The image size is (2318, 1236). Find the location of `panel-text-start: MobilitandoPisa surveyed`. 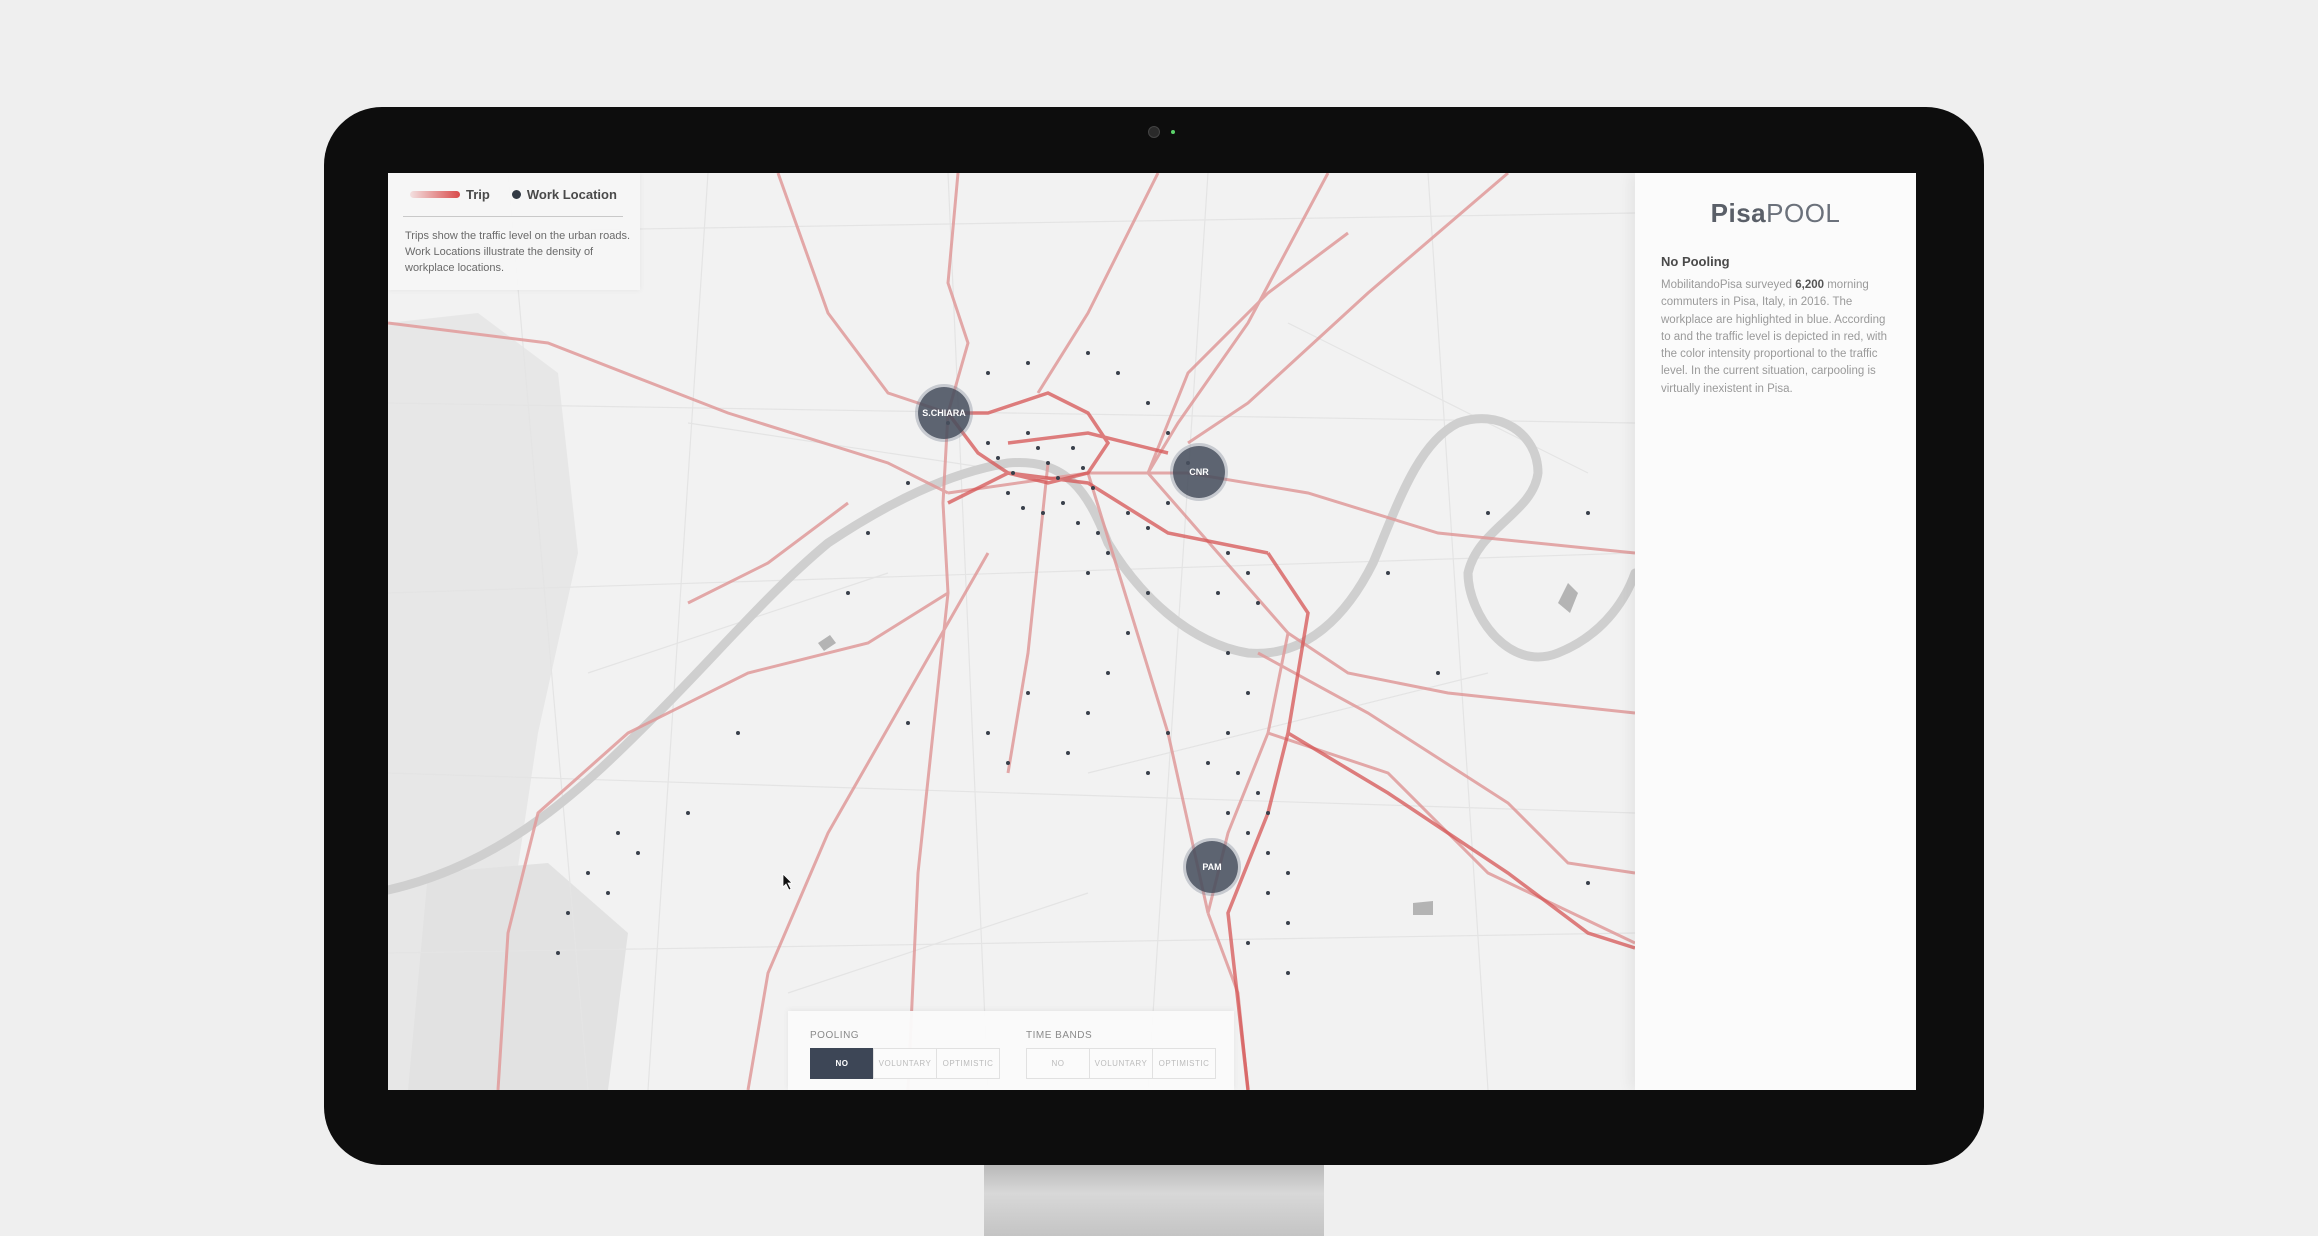

panel-text-start: MobilitandoPisa surveyed is located at coordinates (1728, 285).